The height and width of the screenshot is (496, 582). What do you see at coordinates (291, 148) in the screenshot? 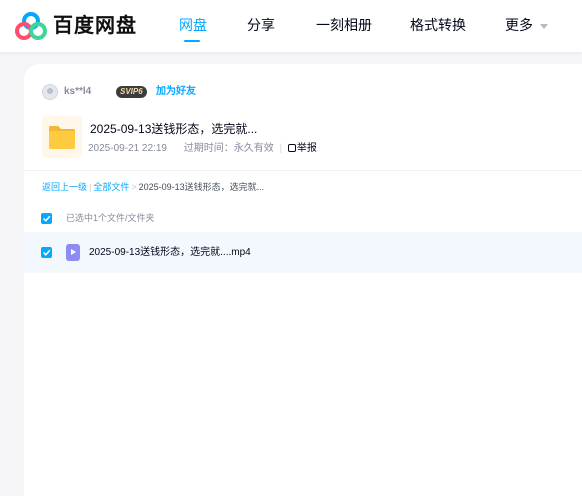
I see `report-icon` at bounding box center [291, 148].